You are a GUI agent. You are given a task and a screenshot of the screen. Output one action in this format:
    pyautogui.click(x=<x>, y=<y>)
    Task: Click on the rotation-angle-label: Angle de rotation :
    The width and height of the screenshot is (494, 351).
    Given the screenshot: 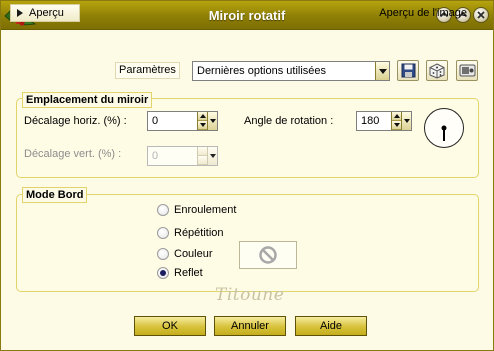 What is the action you would take?
    pyautogui.click(x=289, y=121)
    